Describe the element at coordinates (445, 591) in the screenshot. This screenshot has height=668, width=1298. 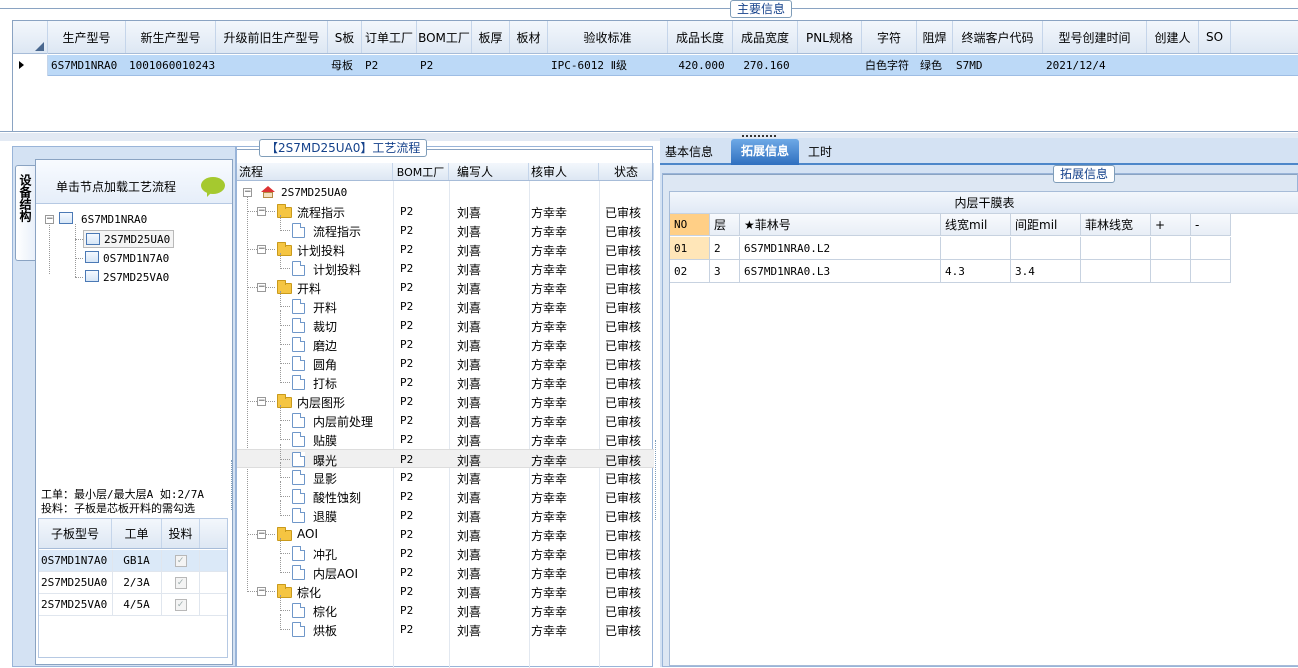
I see `flow-group-node: − 棕化 P2 刘喜 方幸幸 已审核` at that location.